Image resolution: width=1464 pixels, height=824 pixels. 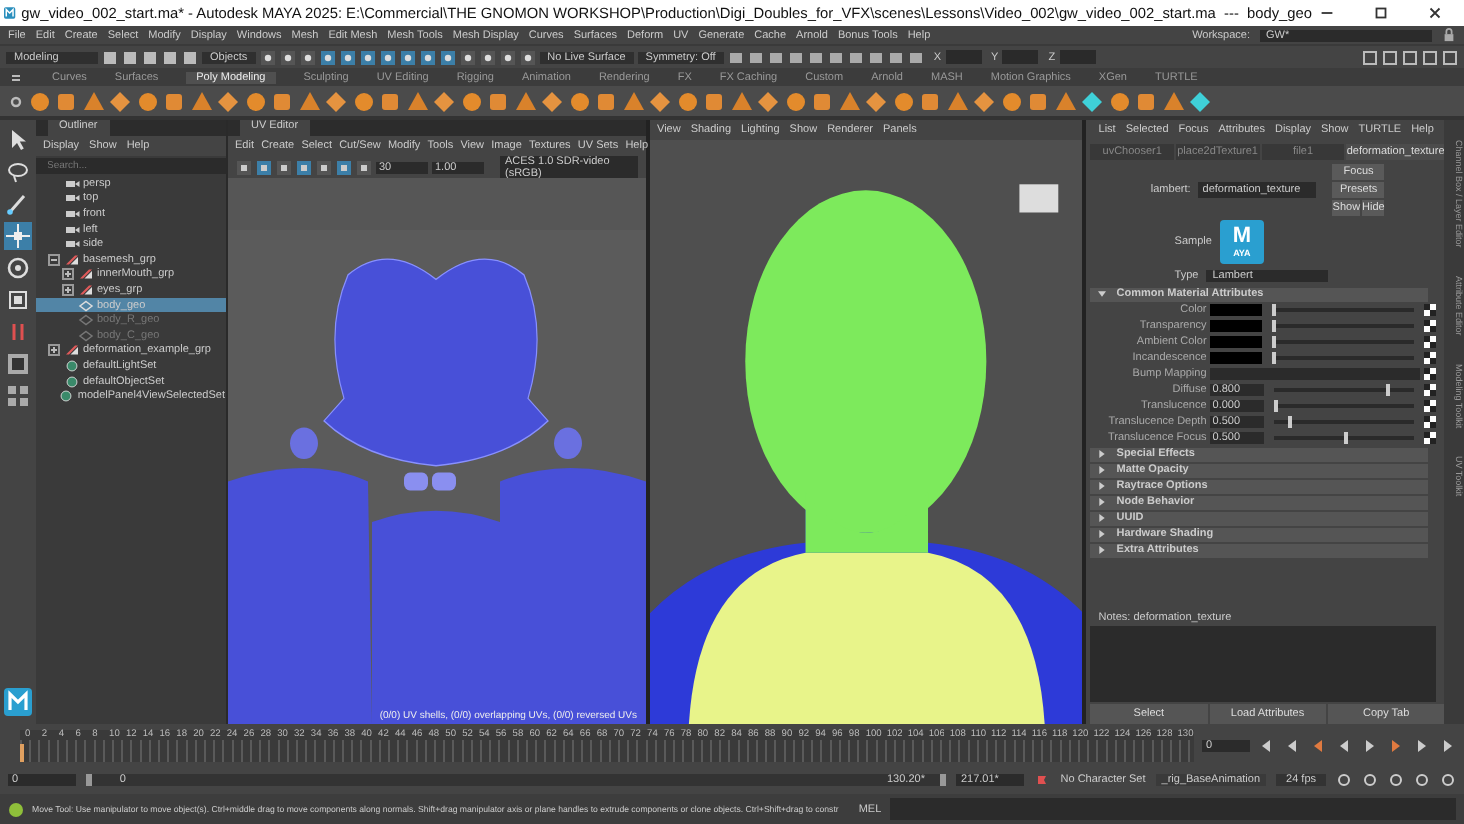 I want to click on current-frame-marker, so click(x=22, y=752).